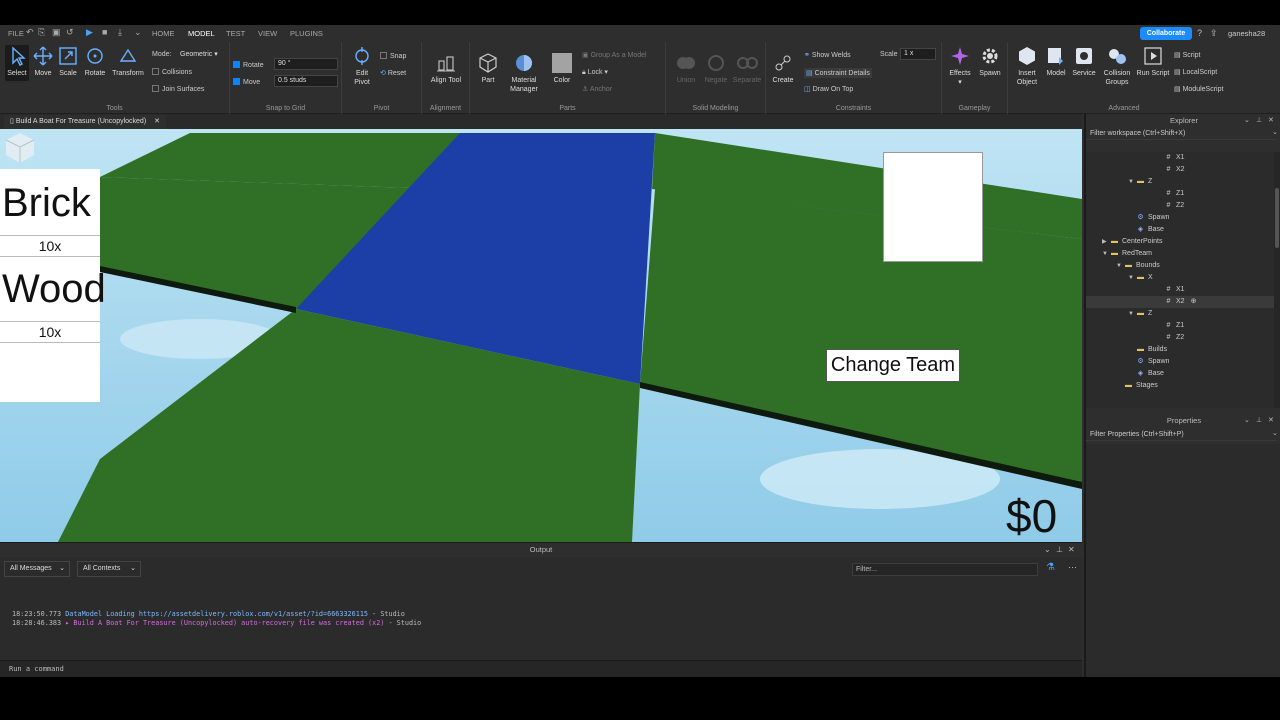 This screenshot has height=720, width=1280. Describe the element at coordinates (960, 66) in the screenshot. I see `effects-tool: Effects ▾` at that location.